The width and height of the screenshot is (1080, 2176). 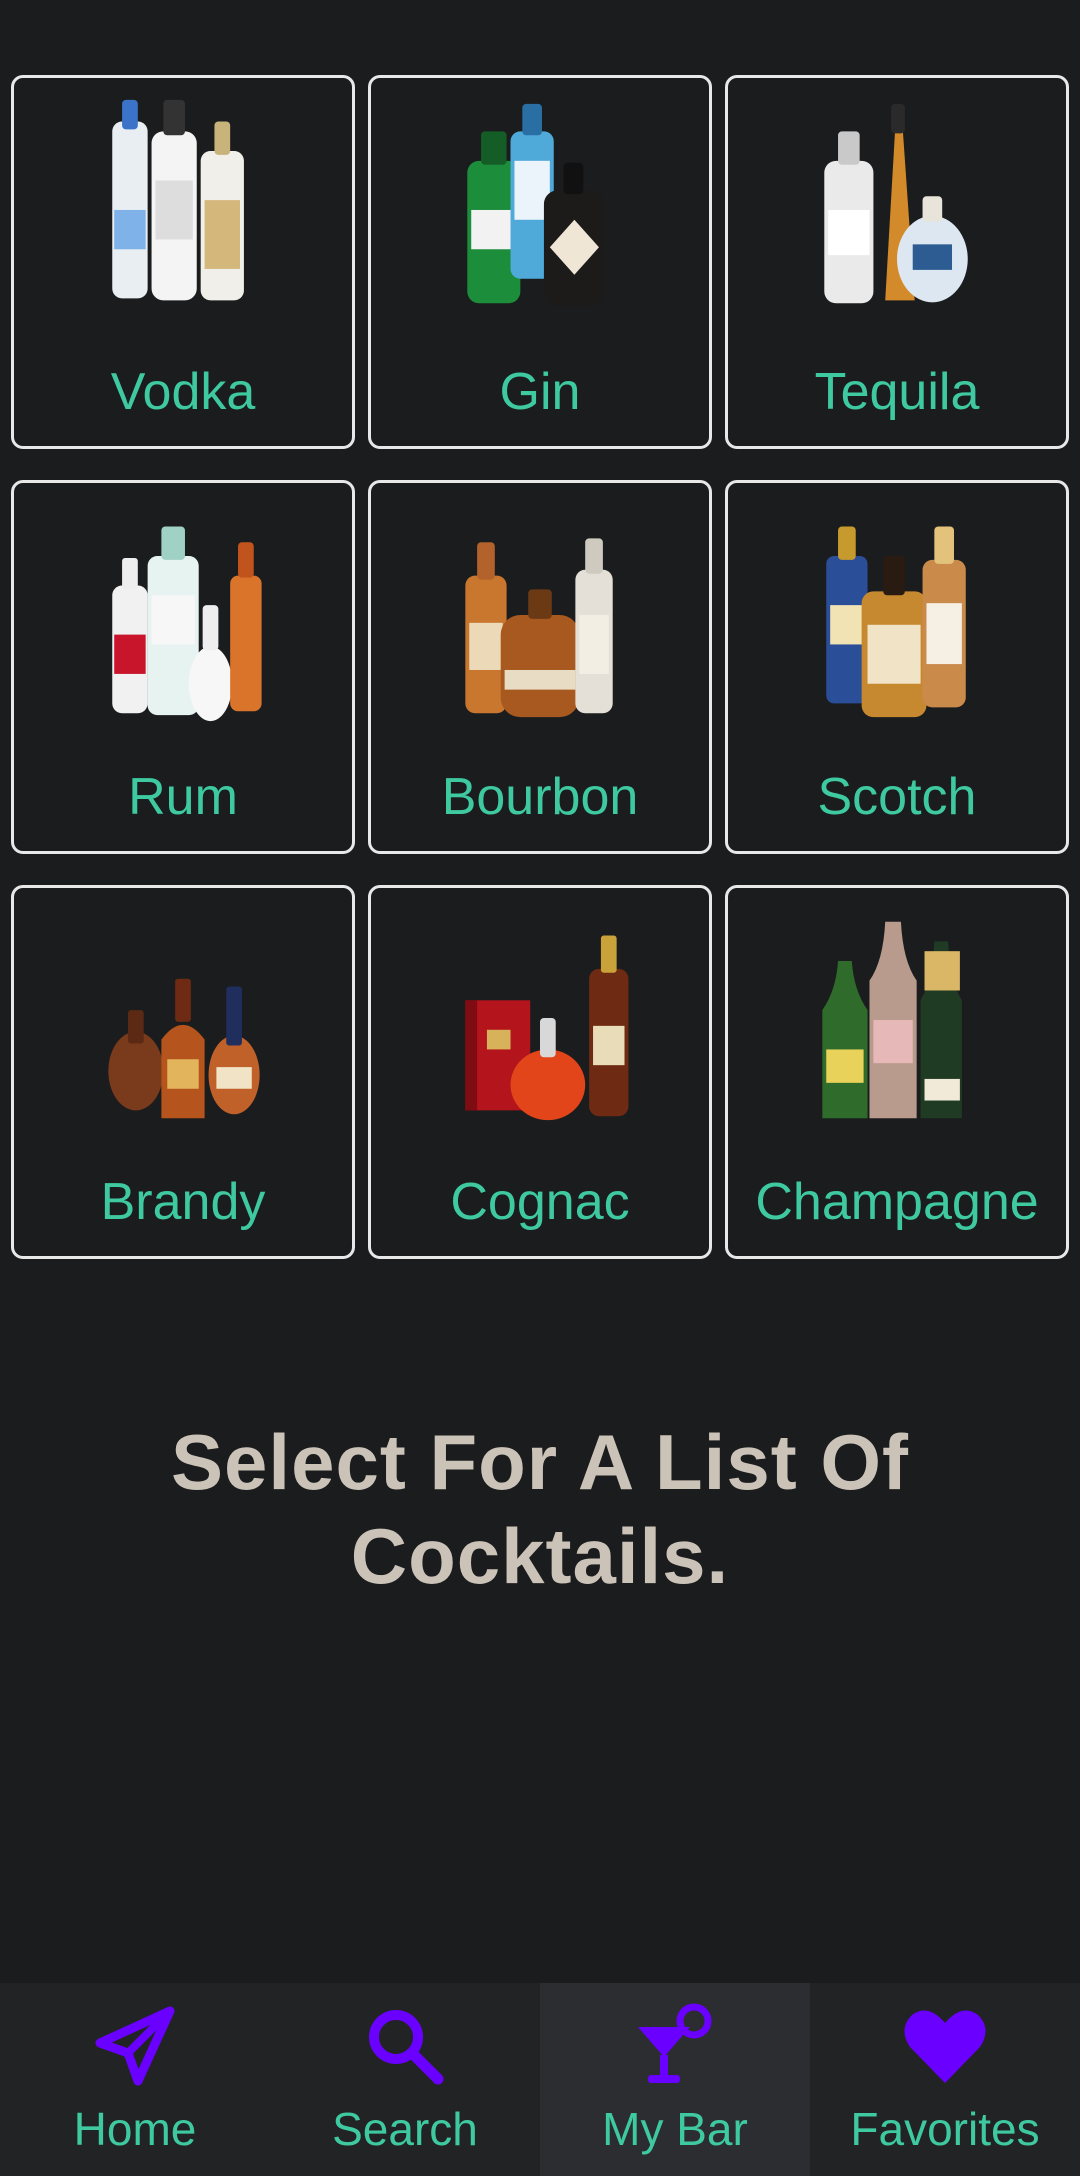 I want to click on bottom-navigation: Home Search My Bar Favorites, so click(x=540, y=2079).